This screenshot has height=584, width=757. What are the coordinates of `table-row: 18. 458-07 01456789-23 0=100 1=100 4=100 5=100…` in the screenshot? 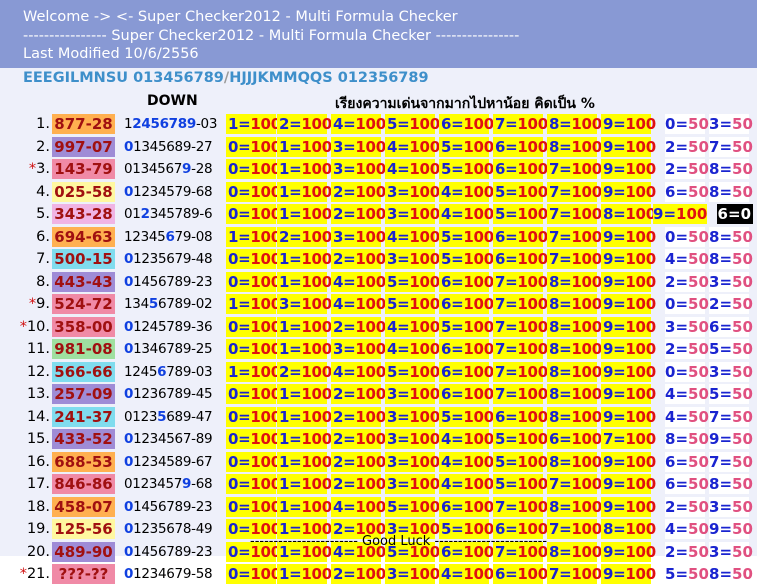 It's located at (378, 506).